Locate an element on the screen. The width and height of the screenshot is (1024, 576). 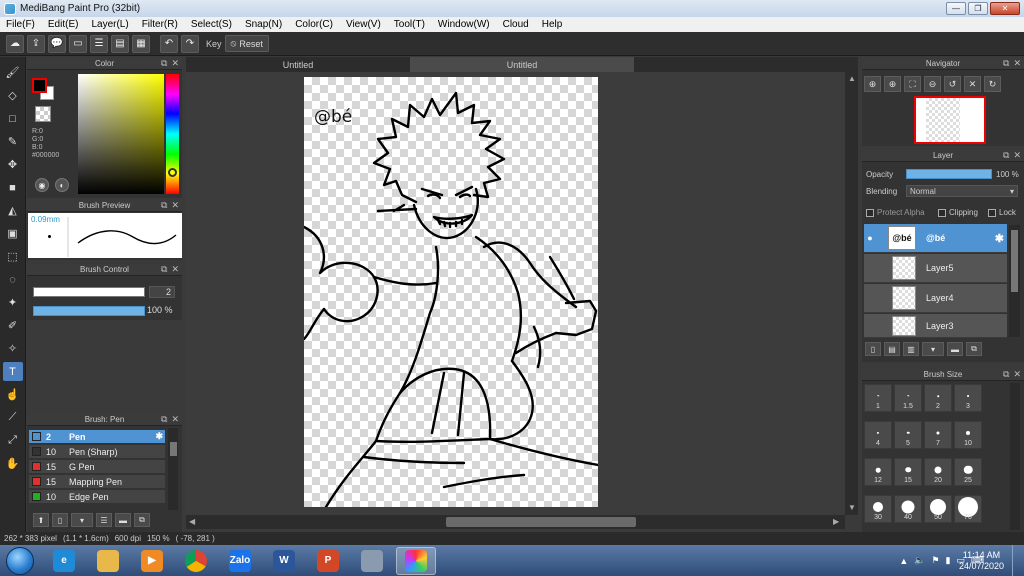
blending-mode-select: Normal ▾ is located at coordinates (962, 191).